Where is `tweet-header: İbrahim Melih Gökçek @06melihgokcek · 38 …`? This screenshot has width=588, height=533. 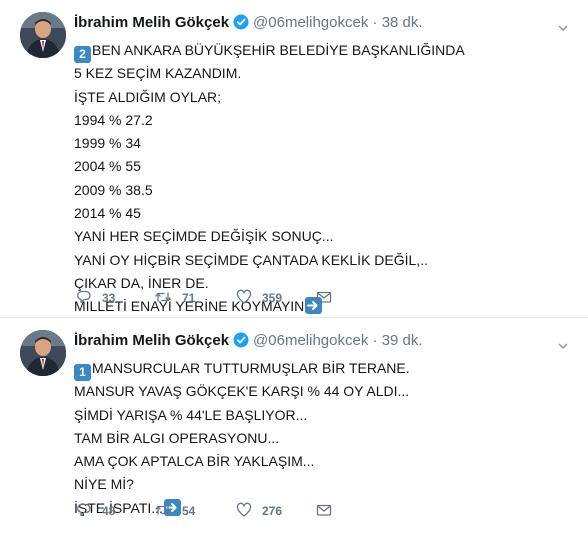 tweet-header: İbrahim Melih Gökçek @06melihgokcek · 38 … is located at coordinates (321, 23).